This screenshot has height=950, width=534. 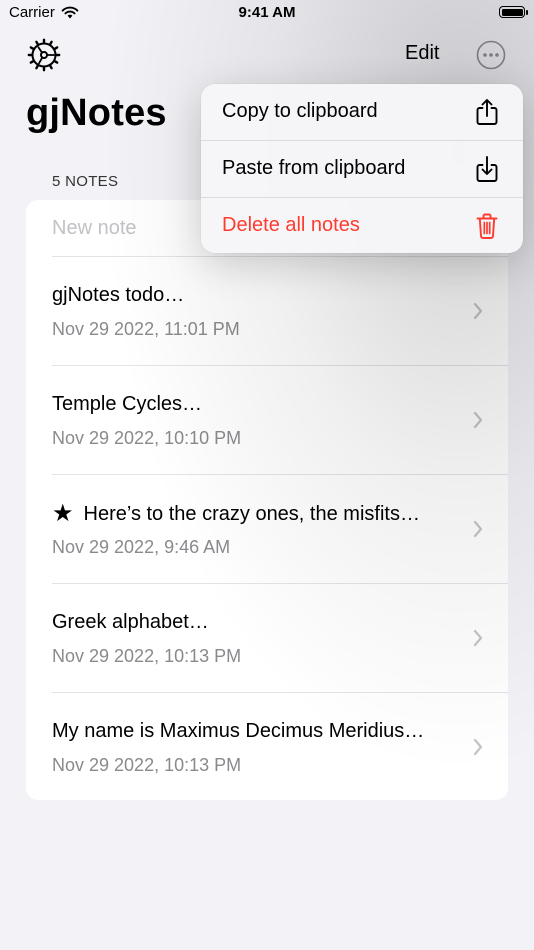 What do you see at coordinates (487, 169) in the screenshot?
I see `share-down-icon` at bounding box center [487, 169].